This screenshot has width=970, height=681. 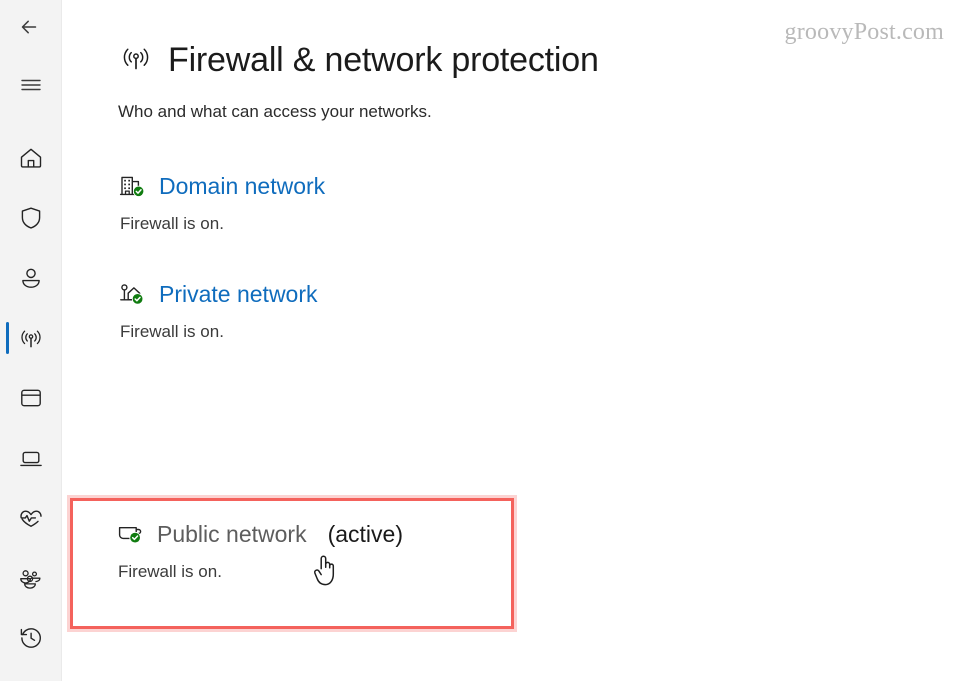 I want to click on network-section-private: Private network Firewall is on., so click(x=544, y=311).